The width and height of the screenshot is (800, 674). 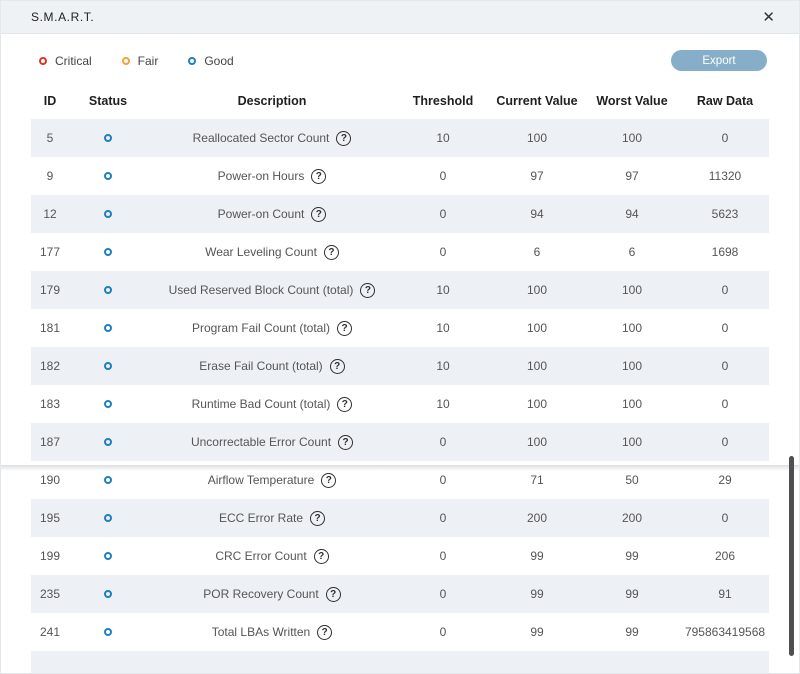 I want to click on attribute-current-value: 97, so click(x=537, y=176).